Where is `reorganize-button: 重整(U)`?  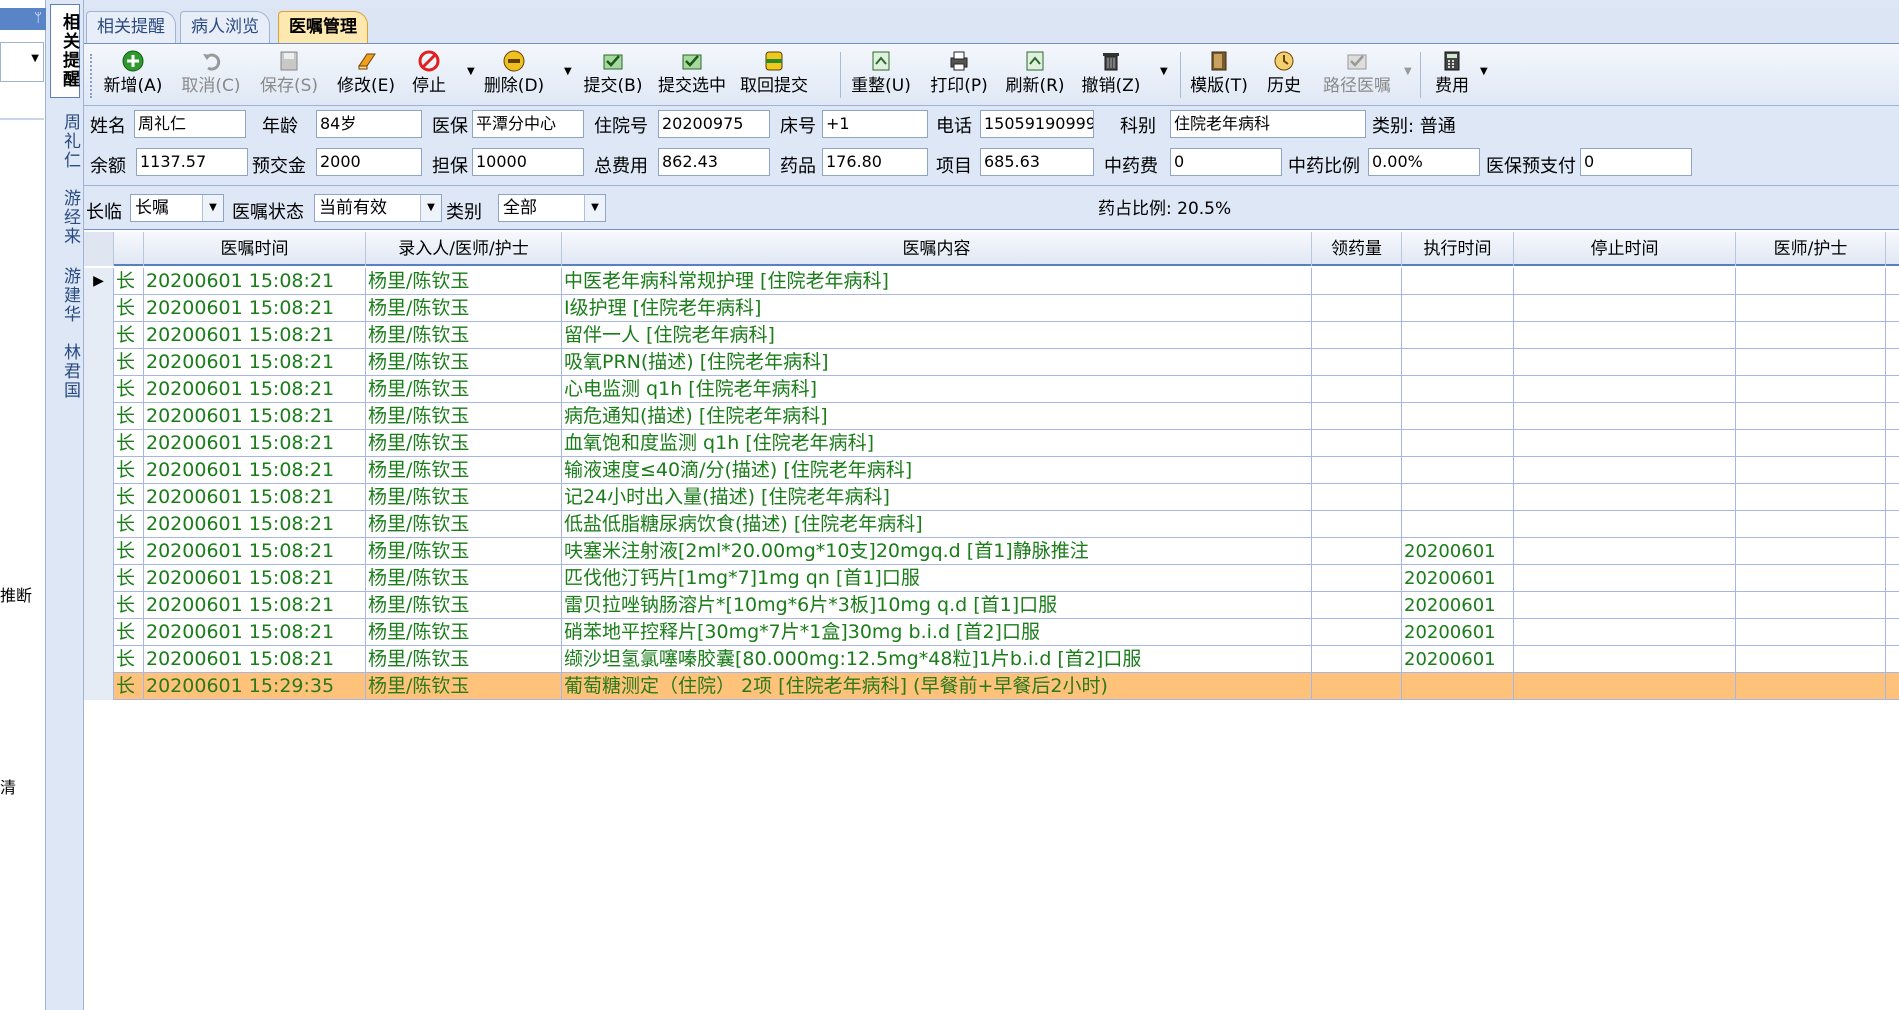
reorganize-button: 重整(U) is located at coordinates (881, 75).